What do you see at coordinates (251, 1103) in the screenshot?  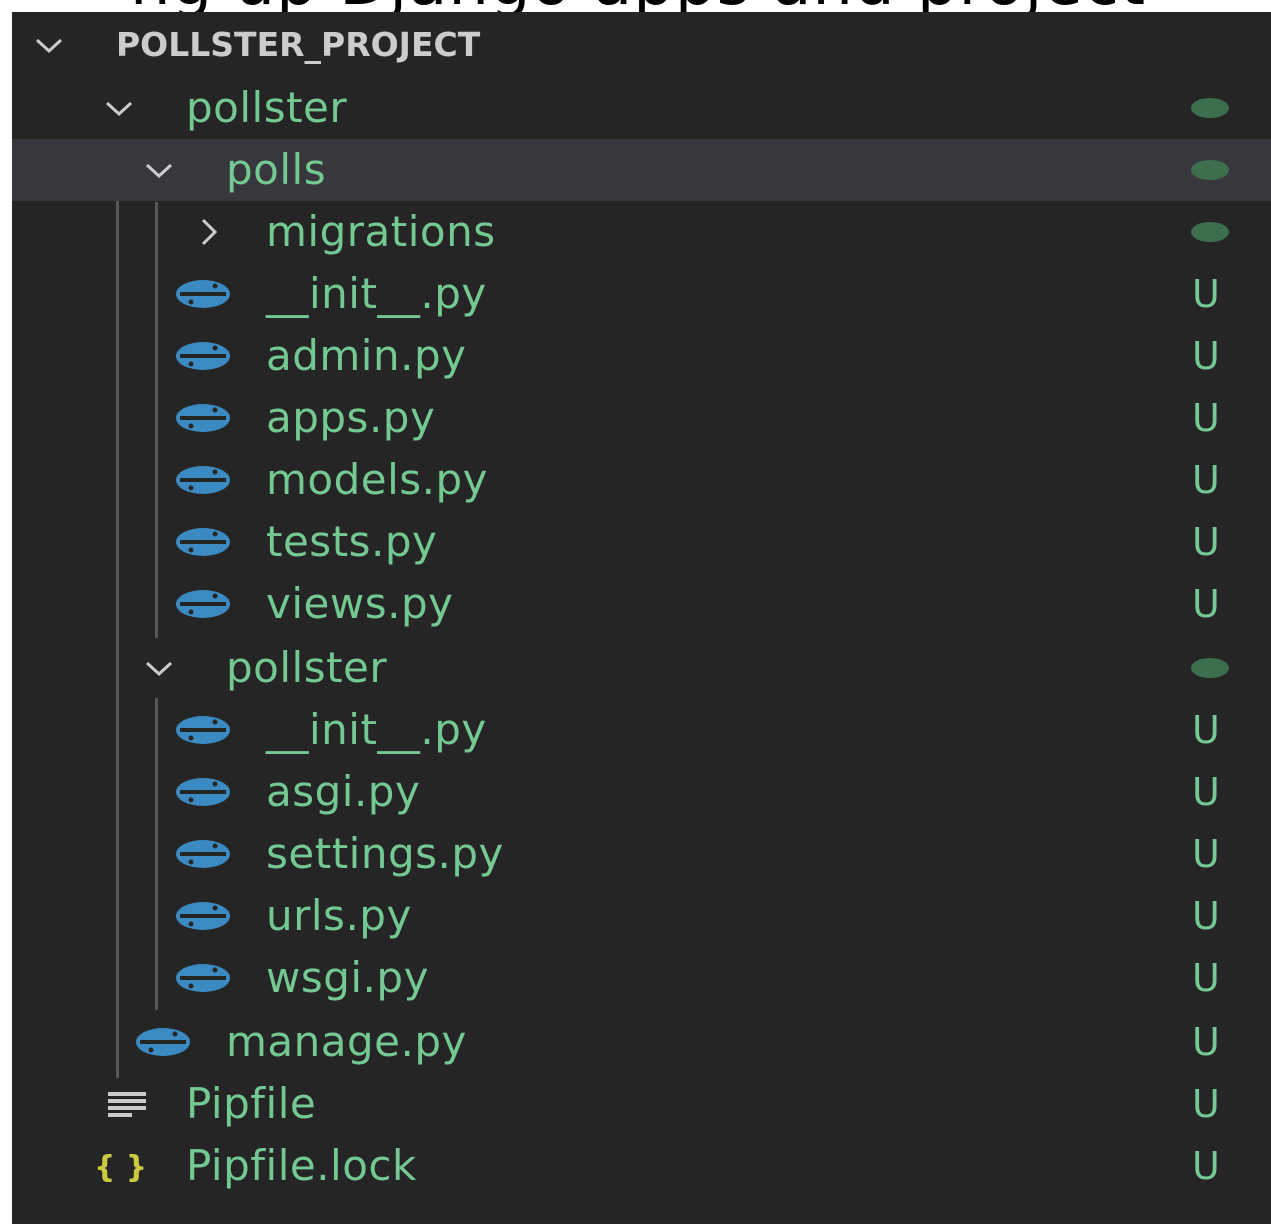 I see `tree-item-label: Pipfile` at bounding box center [251, 1103].